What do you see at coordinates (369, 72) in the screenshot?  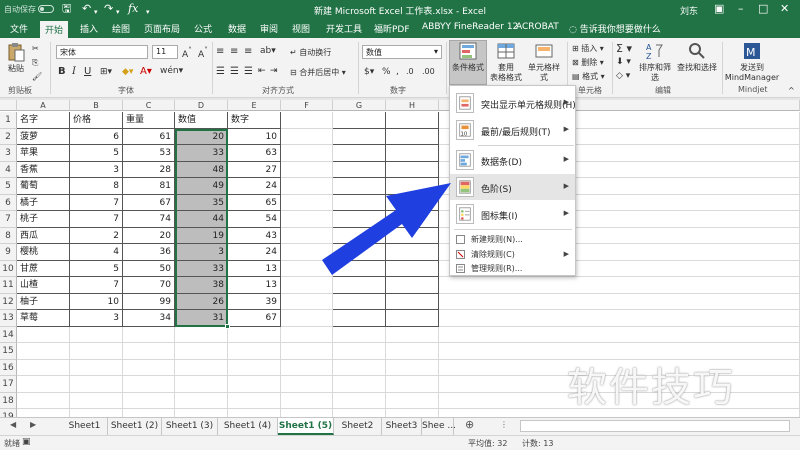 I see `accounting-format-icon: $▾` at bounding box center [369, 72].